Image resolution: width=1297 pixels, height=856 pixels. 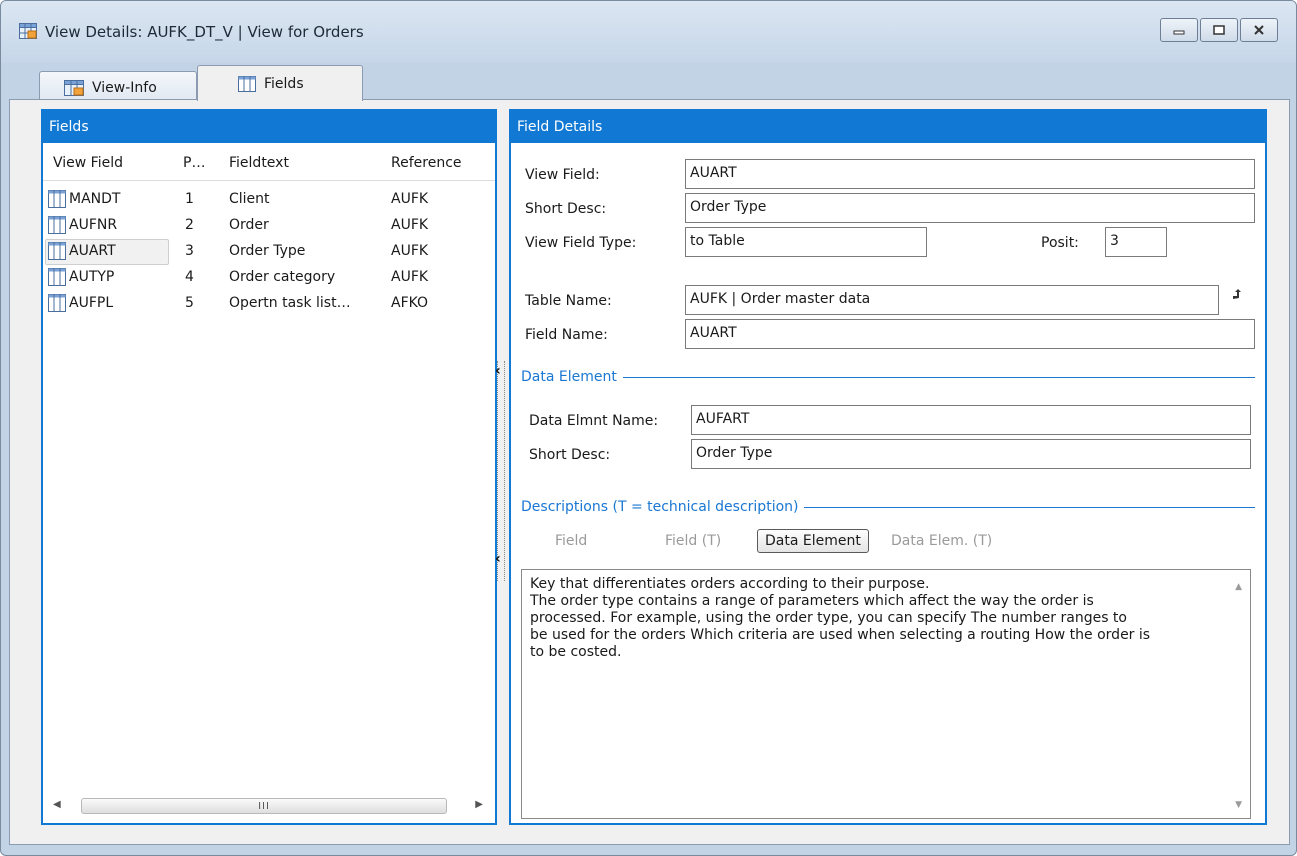 I want to click on tab-fields: Fields, so click(x=280, y=83).